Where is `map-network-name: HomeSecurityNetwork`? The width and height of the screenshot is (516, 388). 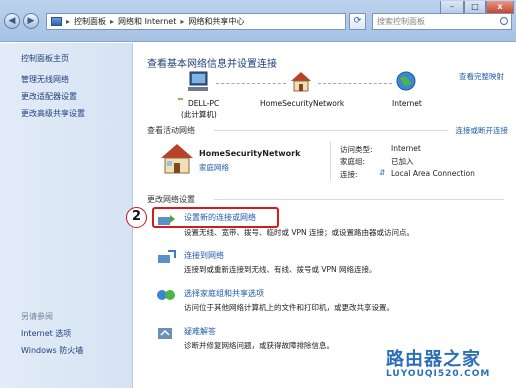
map-network-name: HomeSecurityNetwork is located at coordinates (302, 103).